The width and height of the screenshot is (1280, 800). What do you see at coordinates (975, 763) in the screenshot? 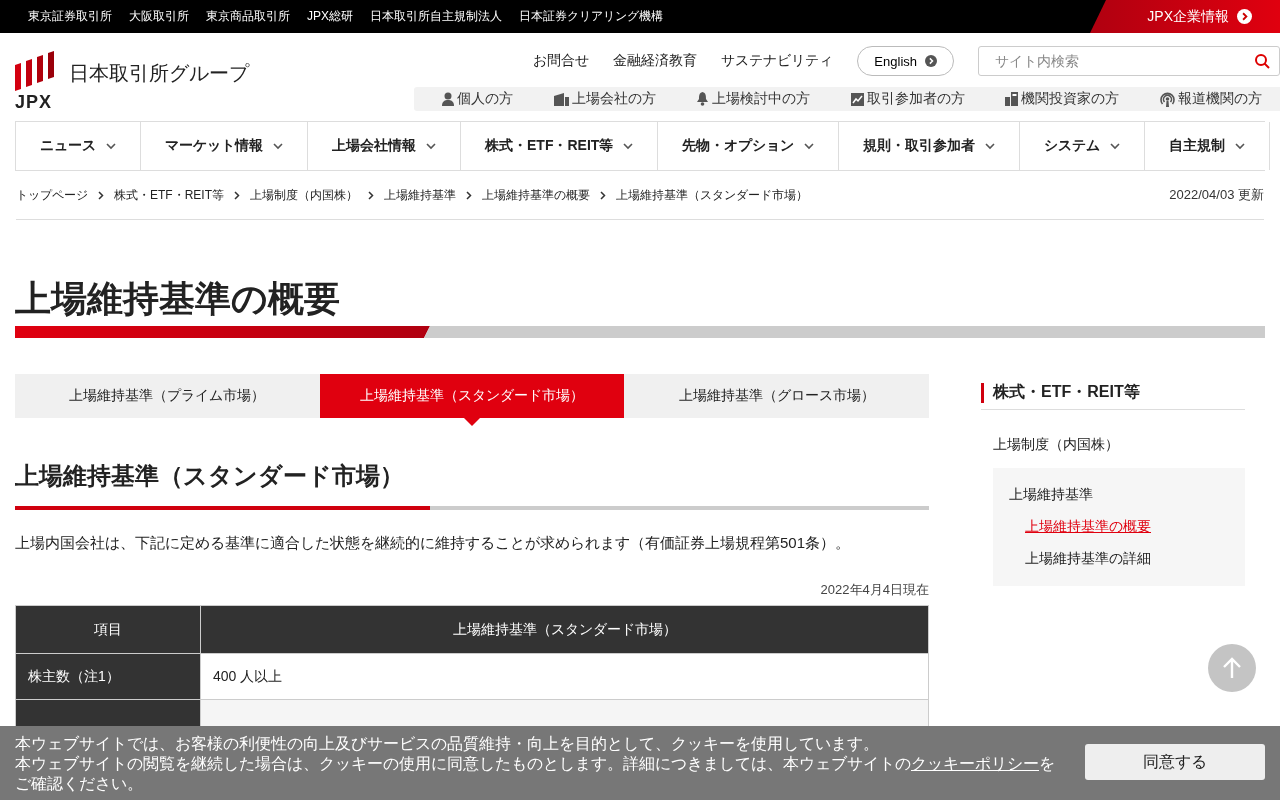
I see `cookie-policy-link: クッキーポリシー` at bounding box center [975, 763].